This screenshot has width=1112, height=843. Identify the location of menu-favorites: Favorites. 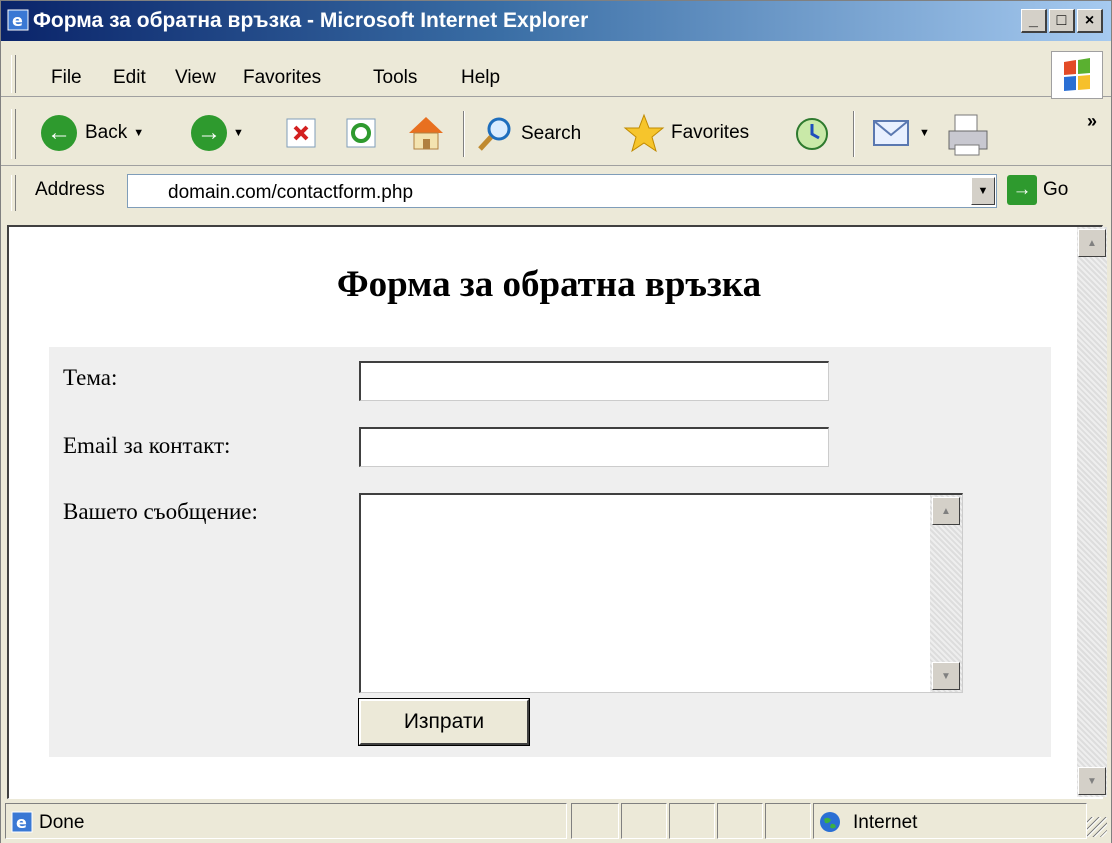
(282, 78).